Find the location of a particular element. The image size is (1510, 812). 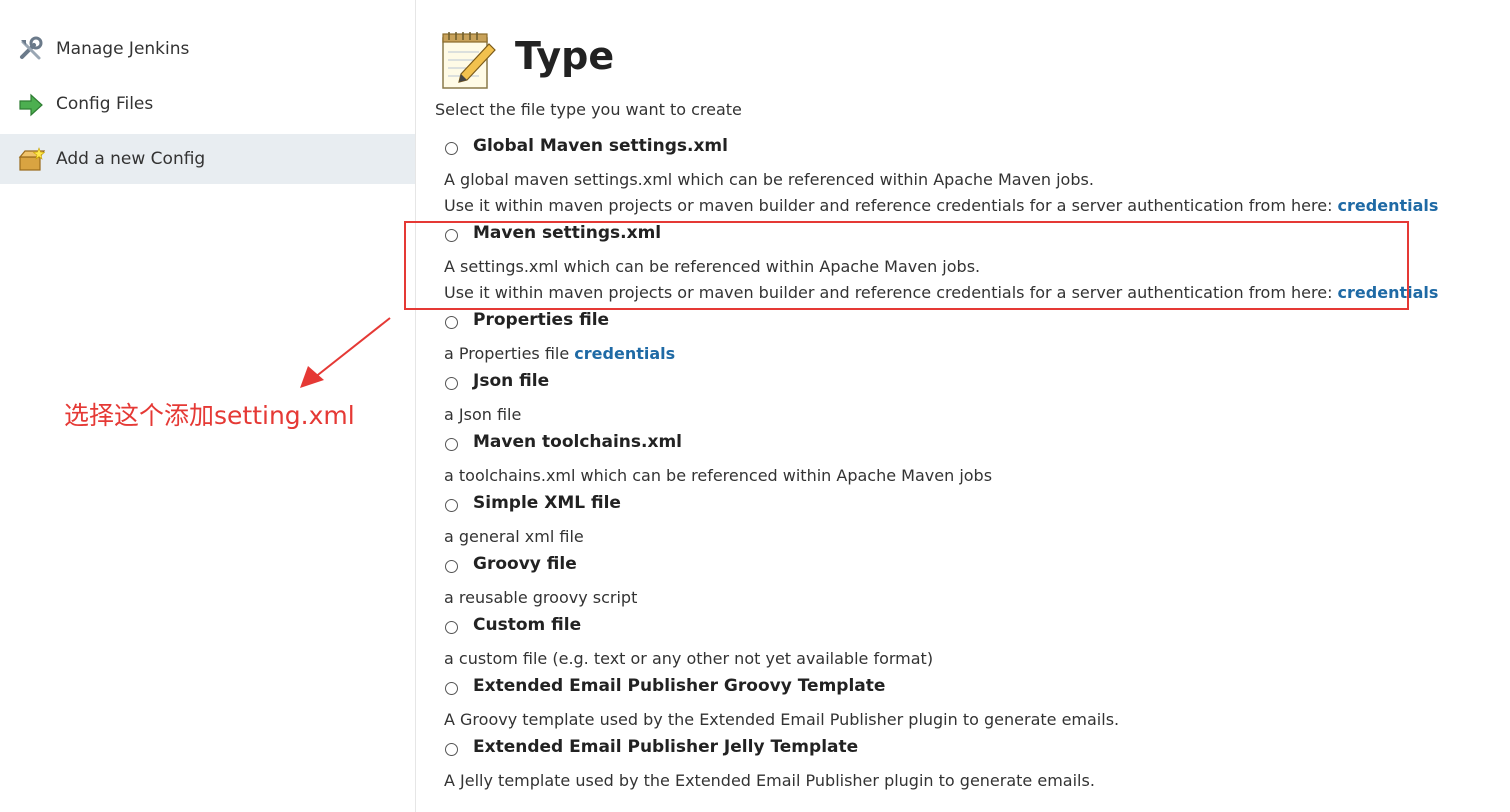

option-label: Json file is located at coordinates (511, 381).